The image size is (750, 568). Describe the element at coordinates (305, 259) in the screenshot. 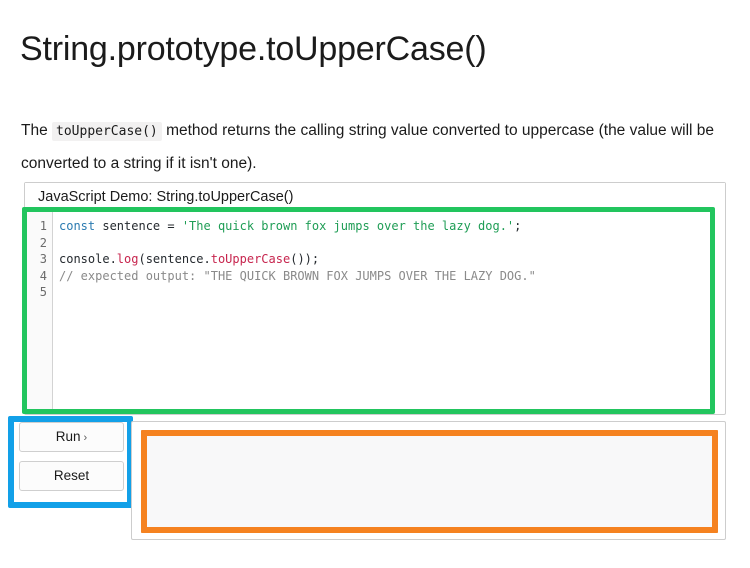

I see `code-token: ());` at that location.